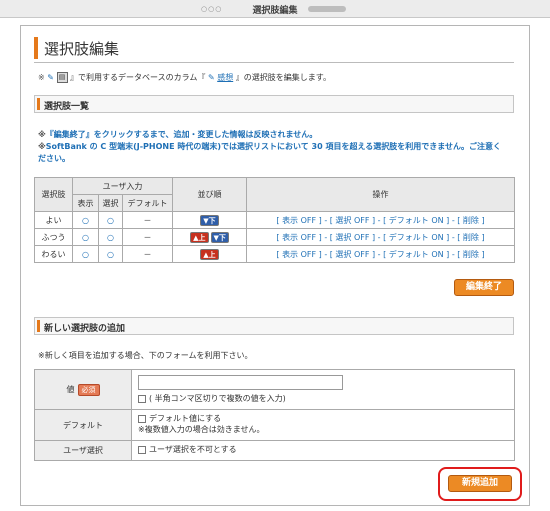 The height and width of the screenshot is (511, 550). I want to click on default-note: ※複数値入力の場合は効きません。, so click(201, 429).